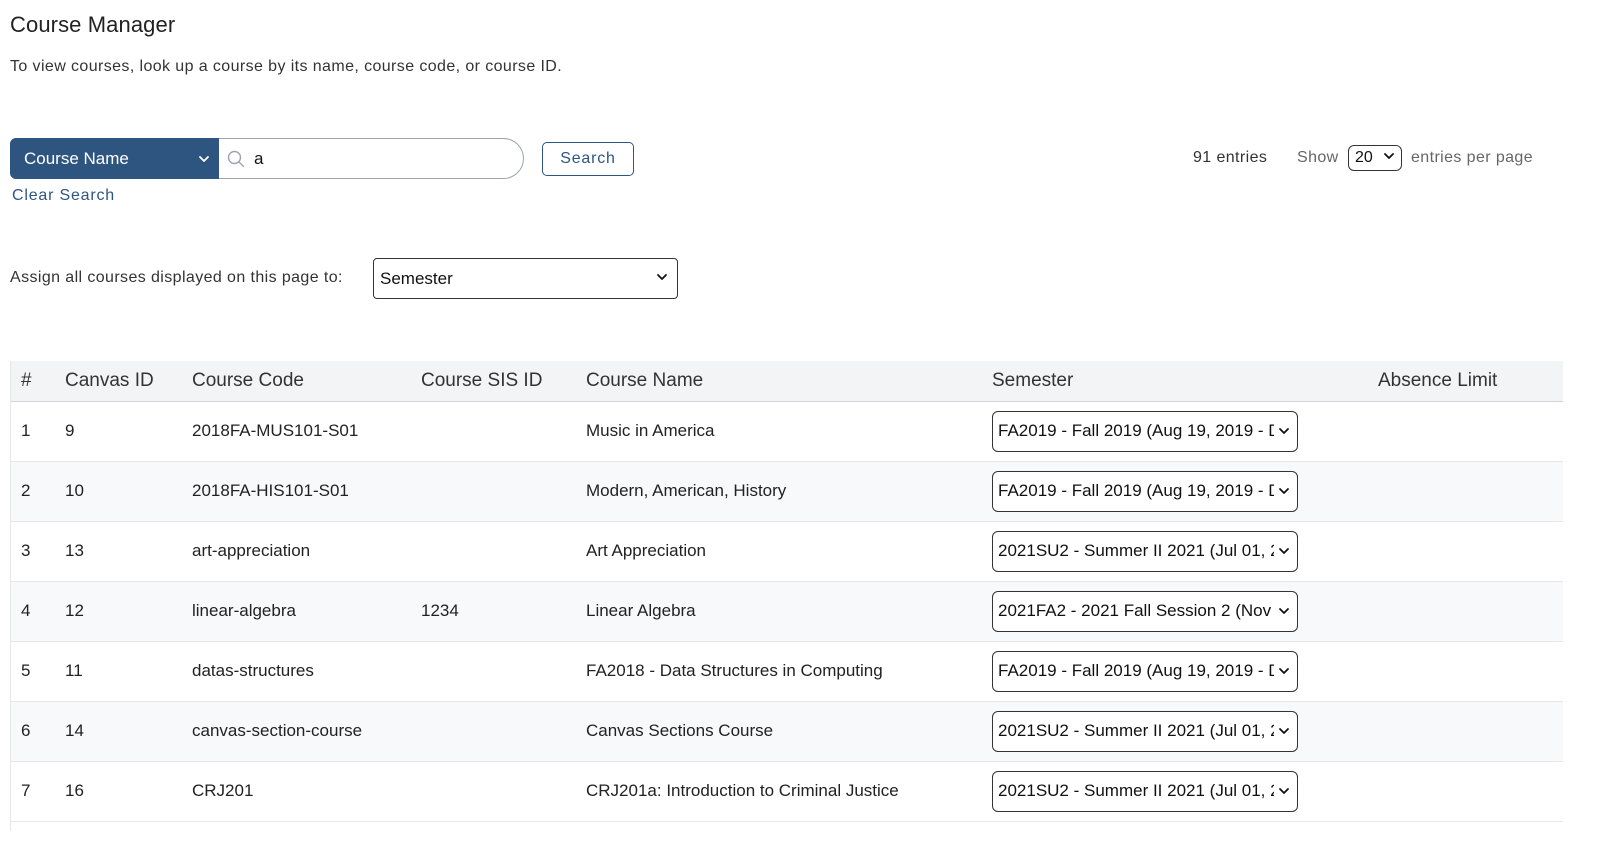 This screenshot has width=1618, height=853. I want to click on column-header-course-code: Course Code, so click(306, 381).